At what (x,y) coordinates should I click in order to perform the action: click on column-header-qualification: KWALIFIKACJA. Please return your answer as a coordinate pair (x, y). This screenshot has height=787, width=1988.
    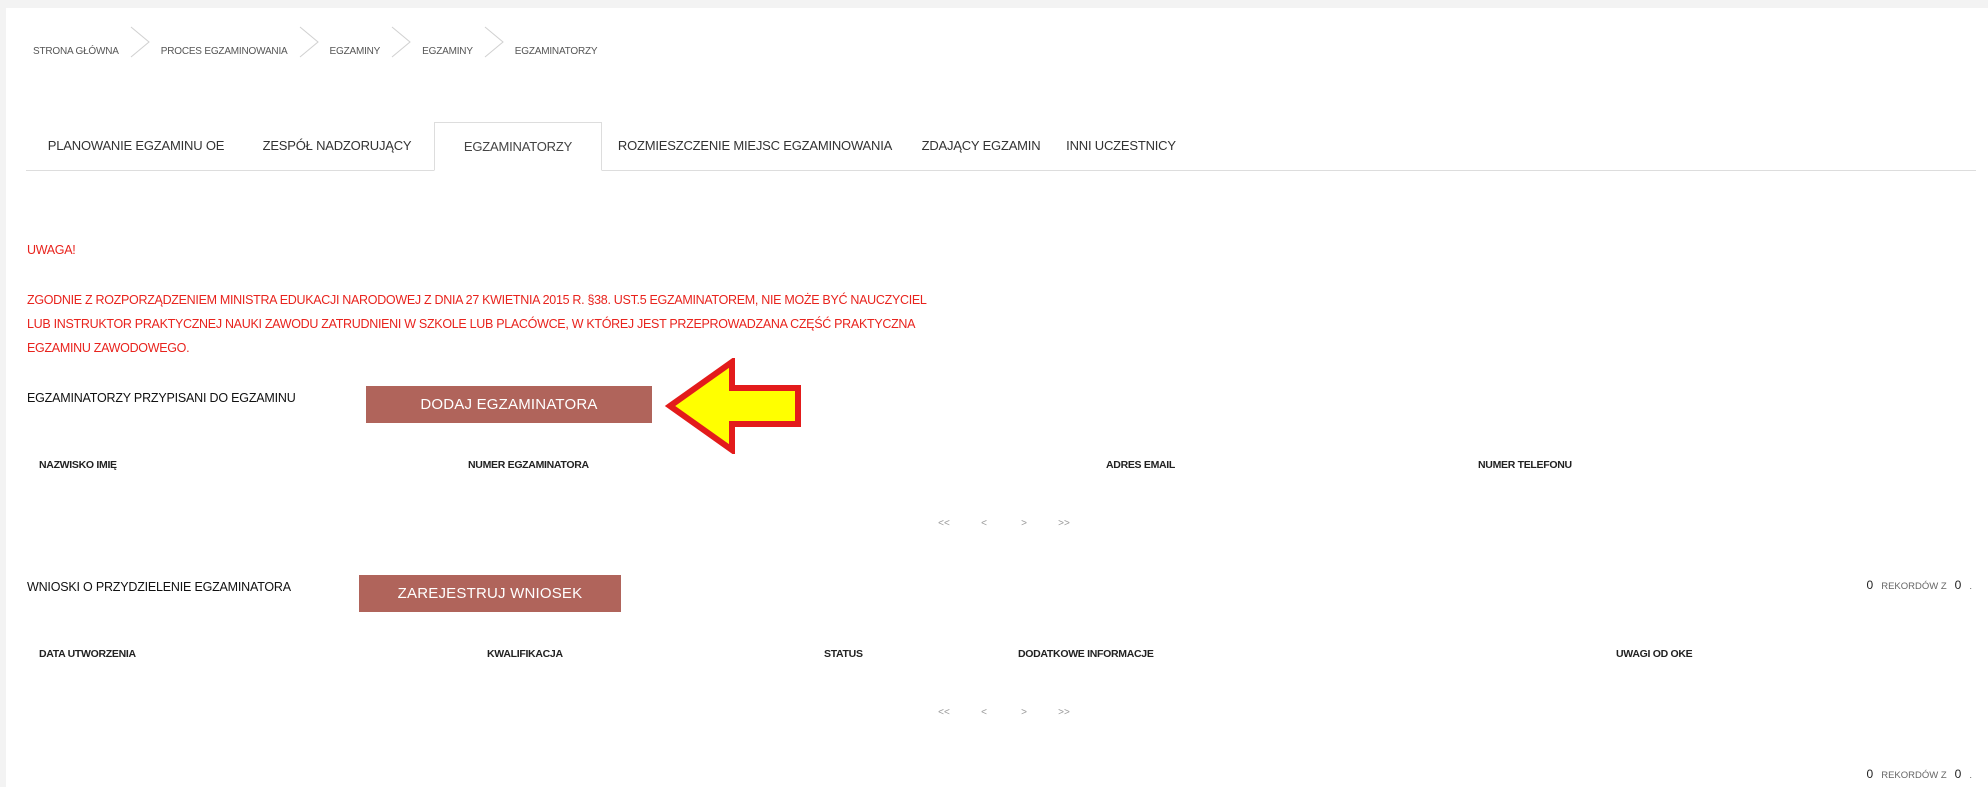
    Looking at the image, I should click on (525, 654).